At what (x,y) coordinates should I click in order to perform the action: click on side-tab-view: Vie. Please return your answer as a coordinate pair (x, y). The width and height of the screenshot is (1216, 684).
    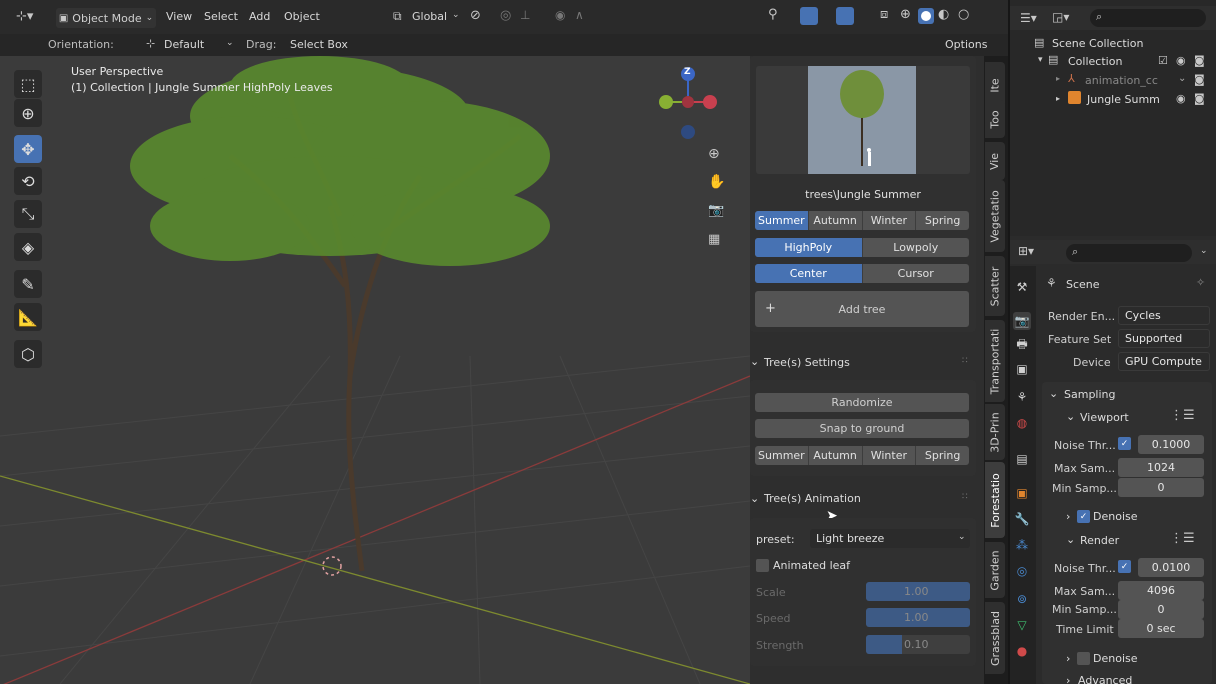
    Looking at the image, I should click on (995, 161).